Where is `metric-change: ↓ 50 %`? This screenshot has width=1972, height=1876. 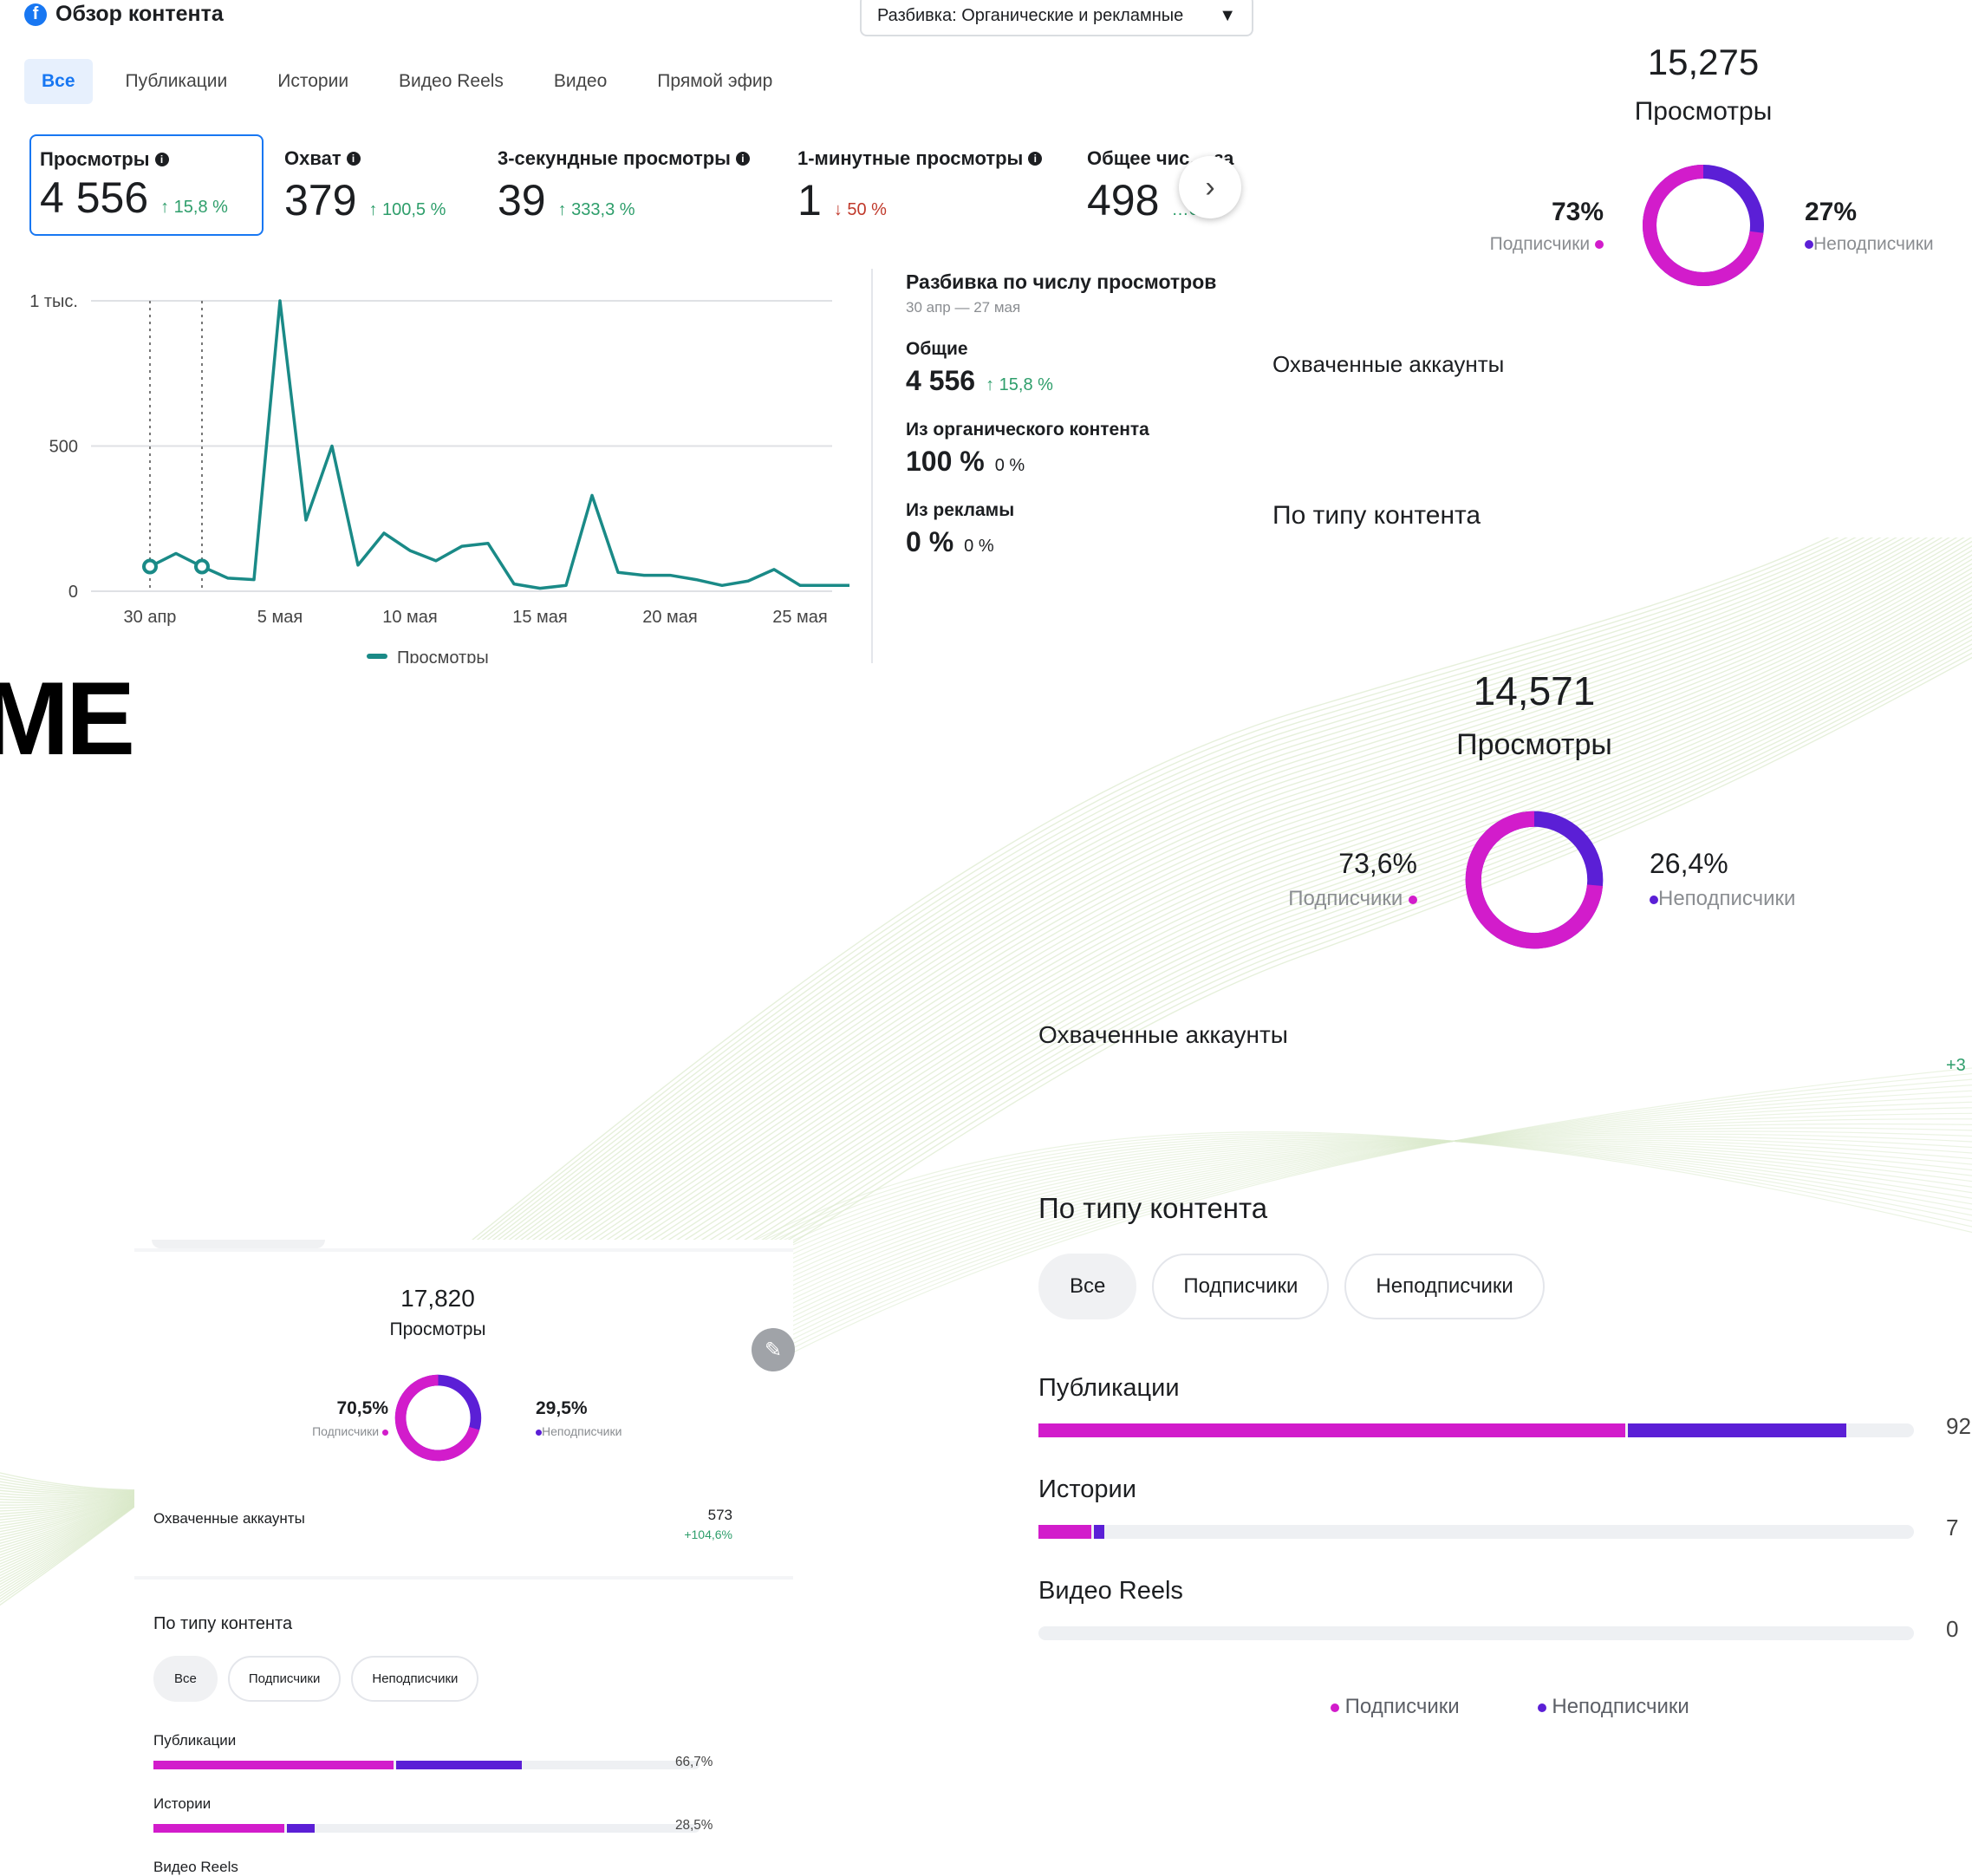 metric-change: ↓ 50 % is located at coordinates (860, 209).